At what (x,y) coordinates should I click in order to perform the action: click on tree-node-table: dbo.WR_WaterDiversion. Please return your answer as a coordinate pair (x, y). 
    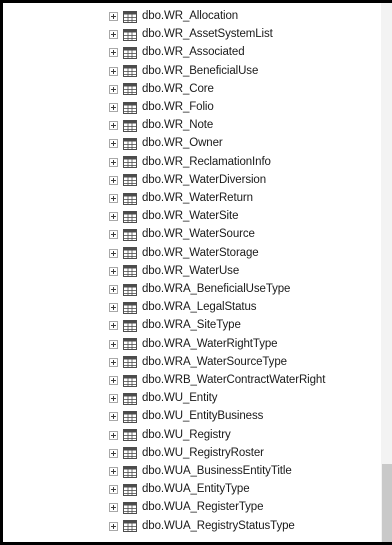
    Looking at the image, I should click on (187, 180).